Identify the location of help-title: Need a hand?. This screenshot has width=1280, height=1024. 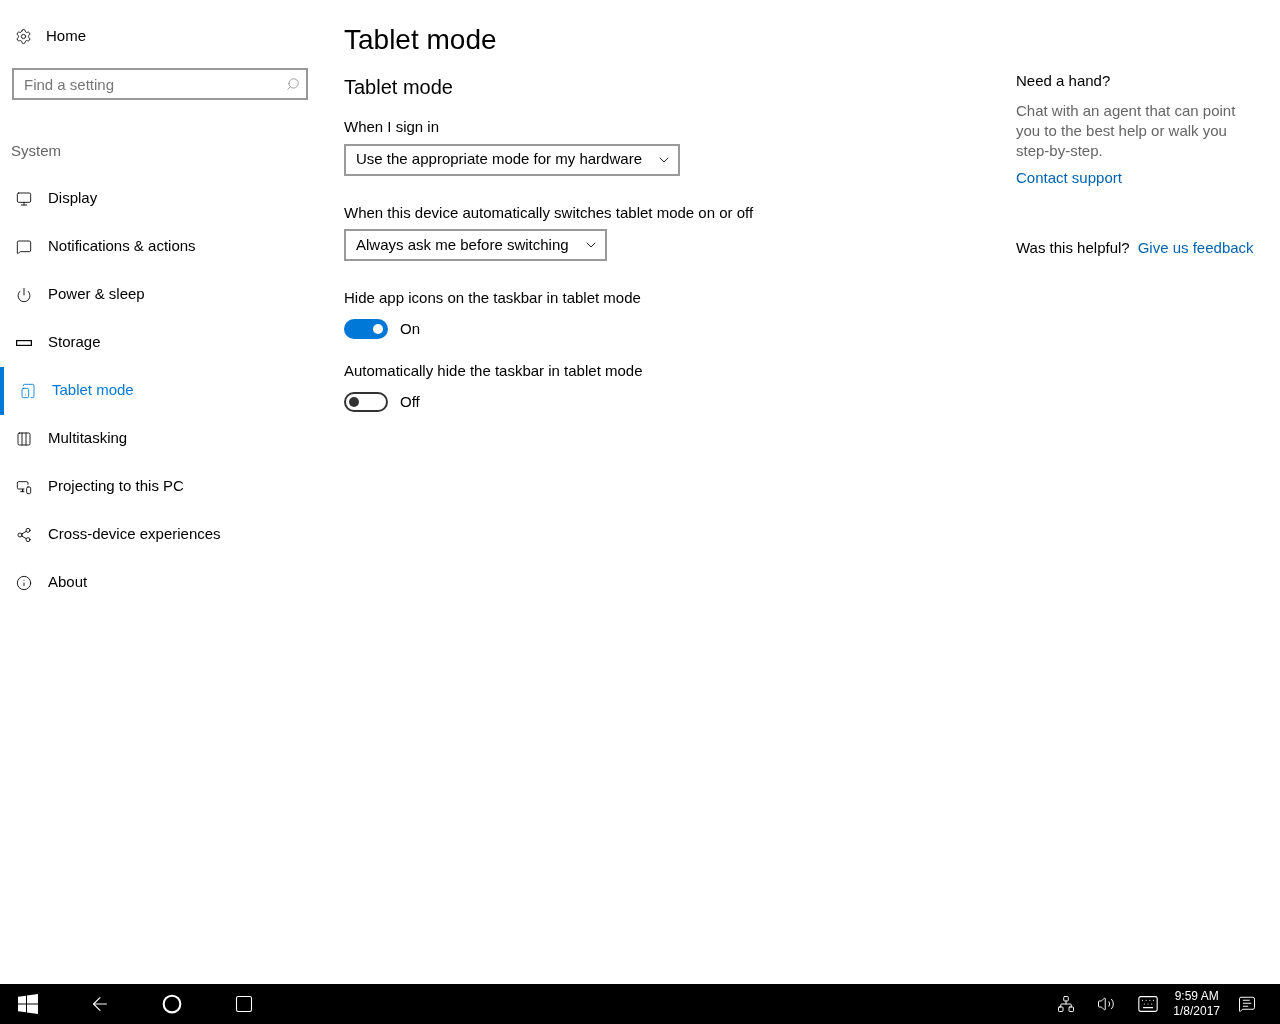
(1064, 81).